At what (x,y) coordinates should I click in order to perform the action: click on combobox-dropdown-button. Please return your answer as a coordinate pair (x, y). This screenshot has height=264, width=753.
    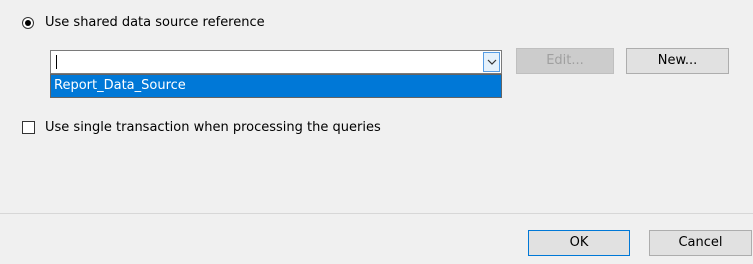
    Looking at the image, I should click on (491, 62).